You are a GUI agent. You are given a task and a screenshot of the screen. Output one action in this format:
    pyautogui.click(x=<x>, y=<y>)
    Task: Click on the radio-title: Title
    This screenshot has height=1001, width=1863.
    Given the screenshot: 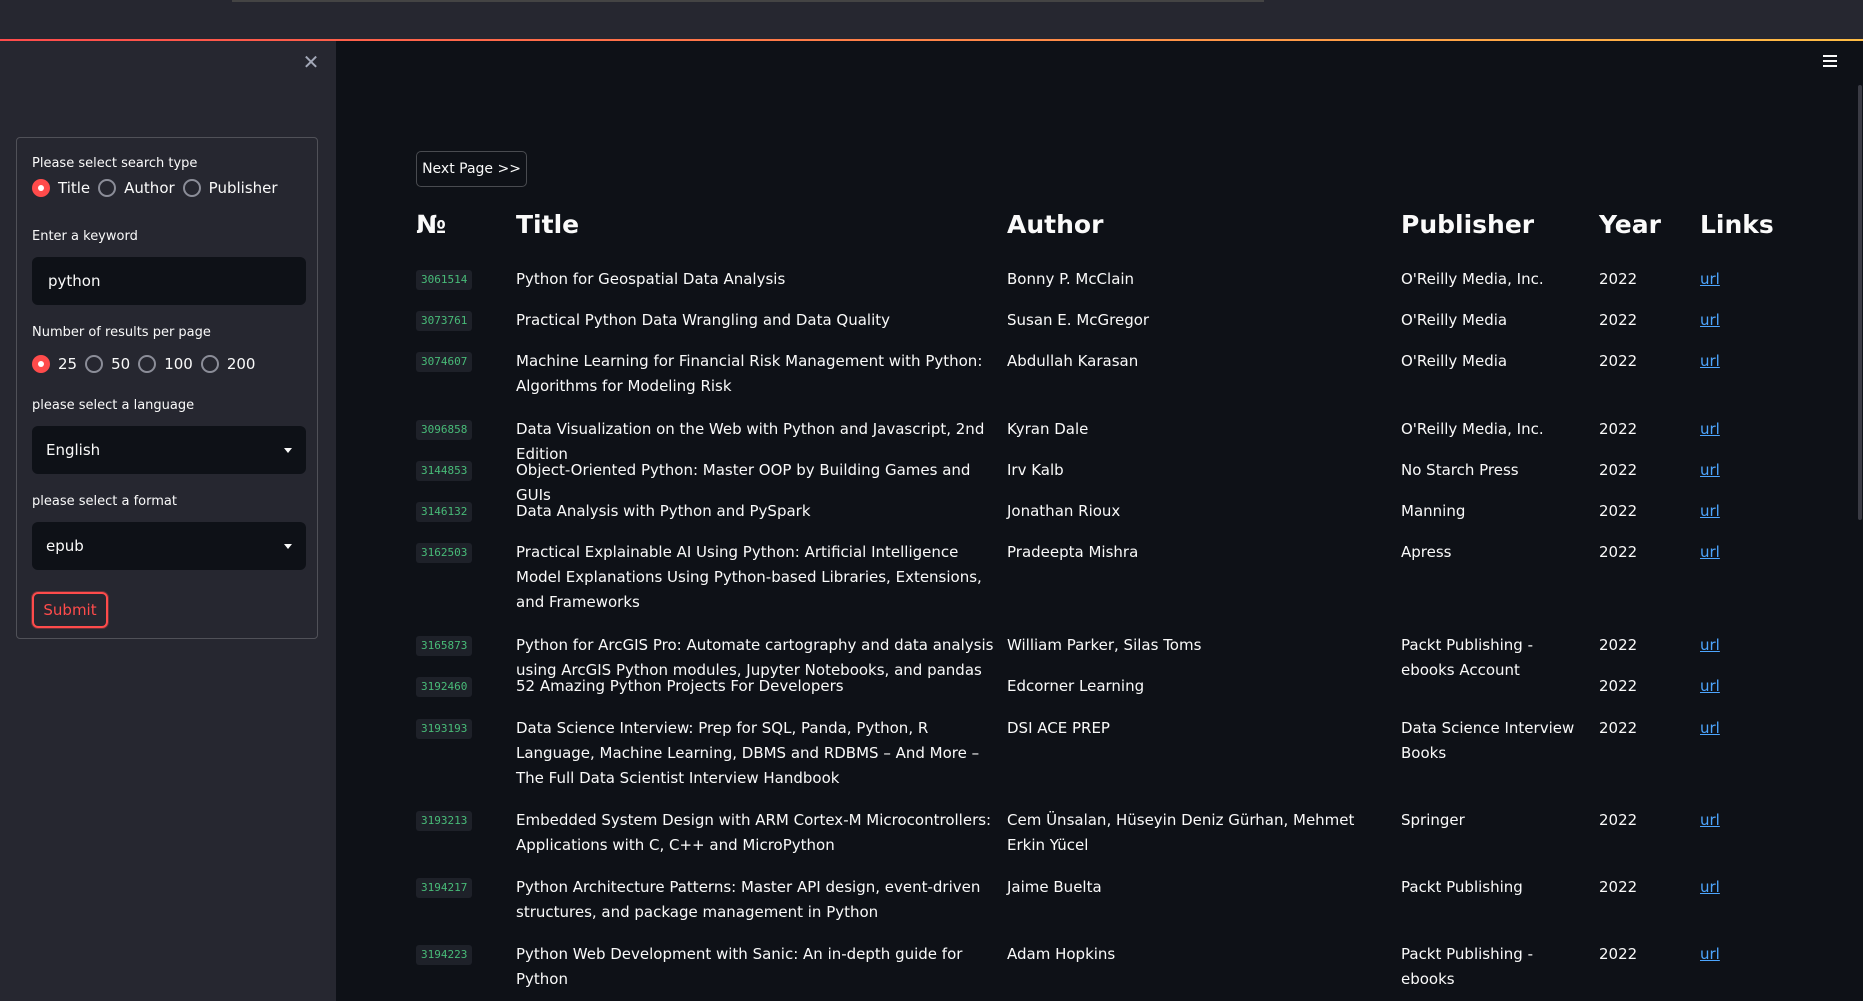 What is the action you would take?
    pyautogui.click(x=61, y=188)
    